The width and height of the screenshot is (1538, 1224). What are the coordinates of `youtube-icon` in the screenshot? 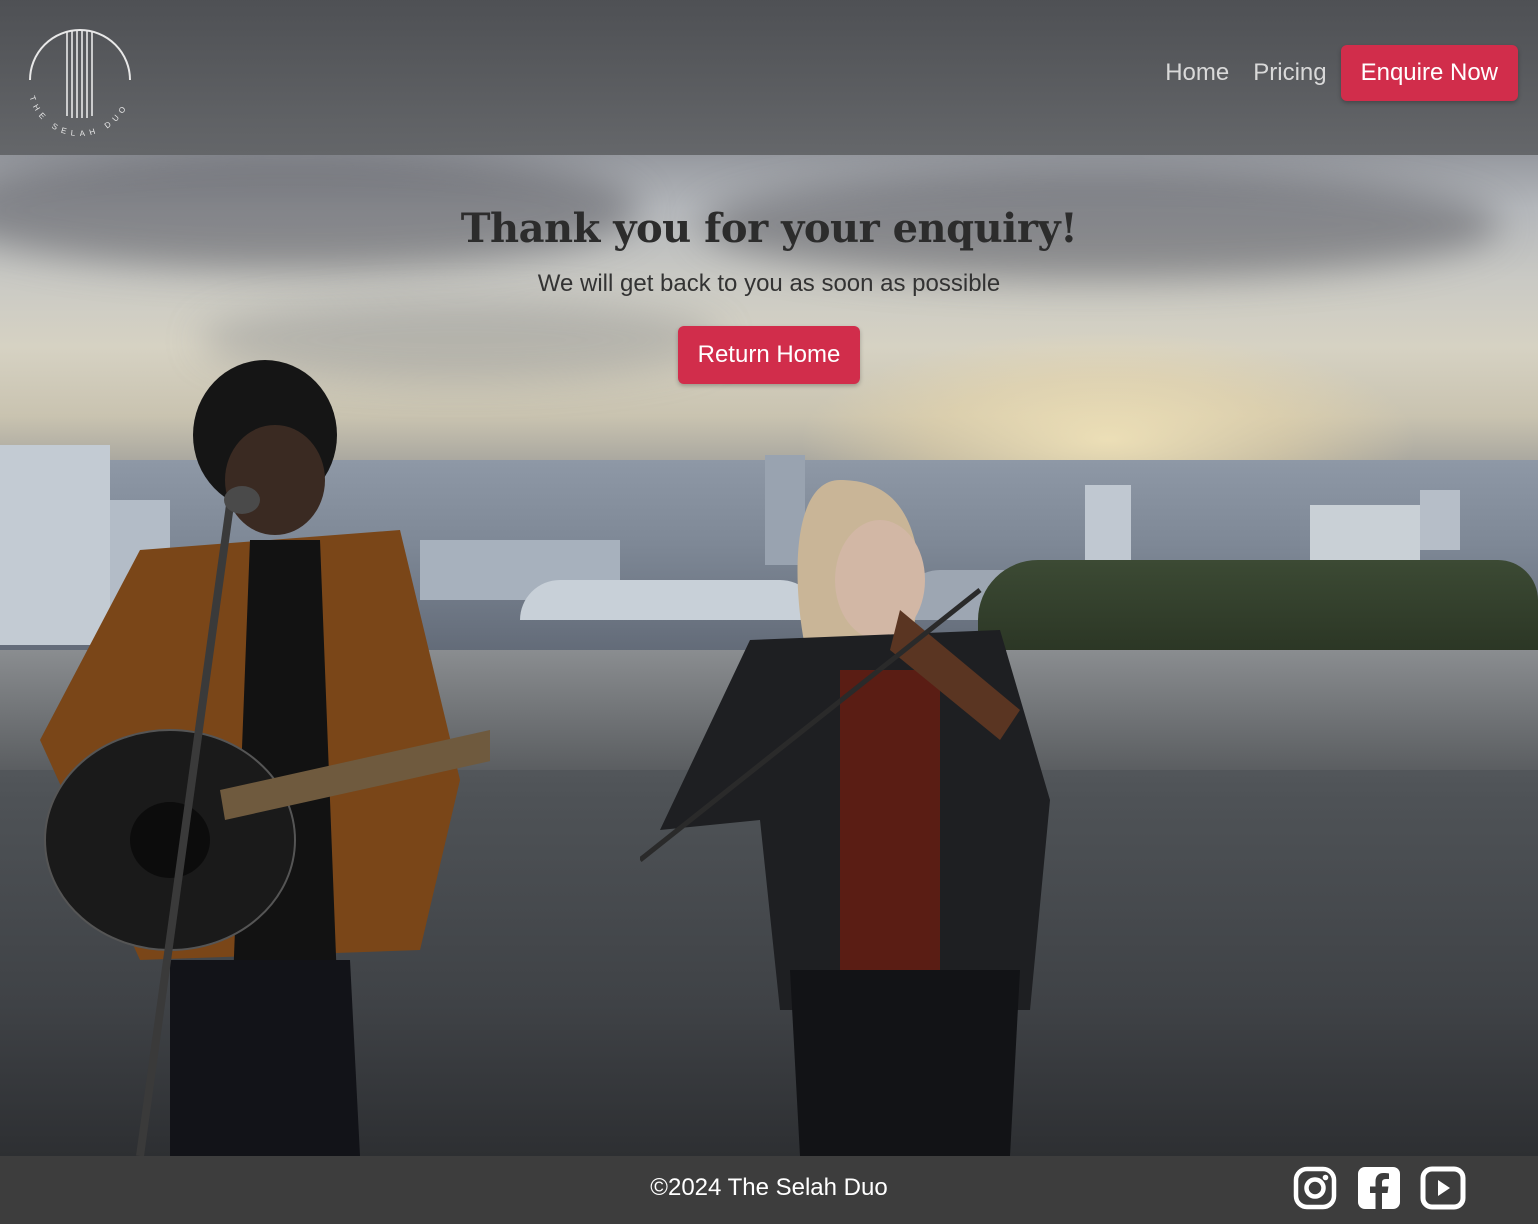 It's located at (1443, 1188).